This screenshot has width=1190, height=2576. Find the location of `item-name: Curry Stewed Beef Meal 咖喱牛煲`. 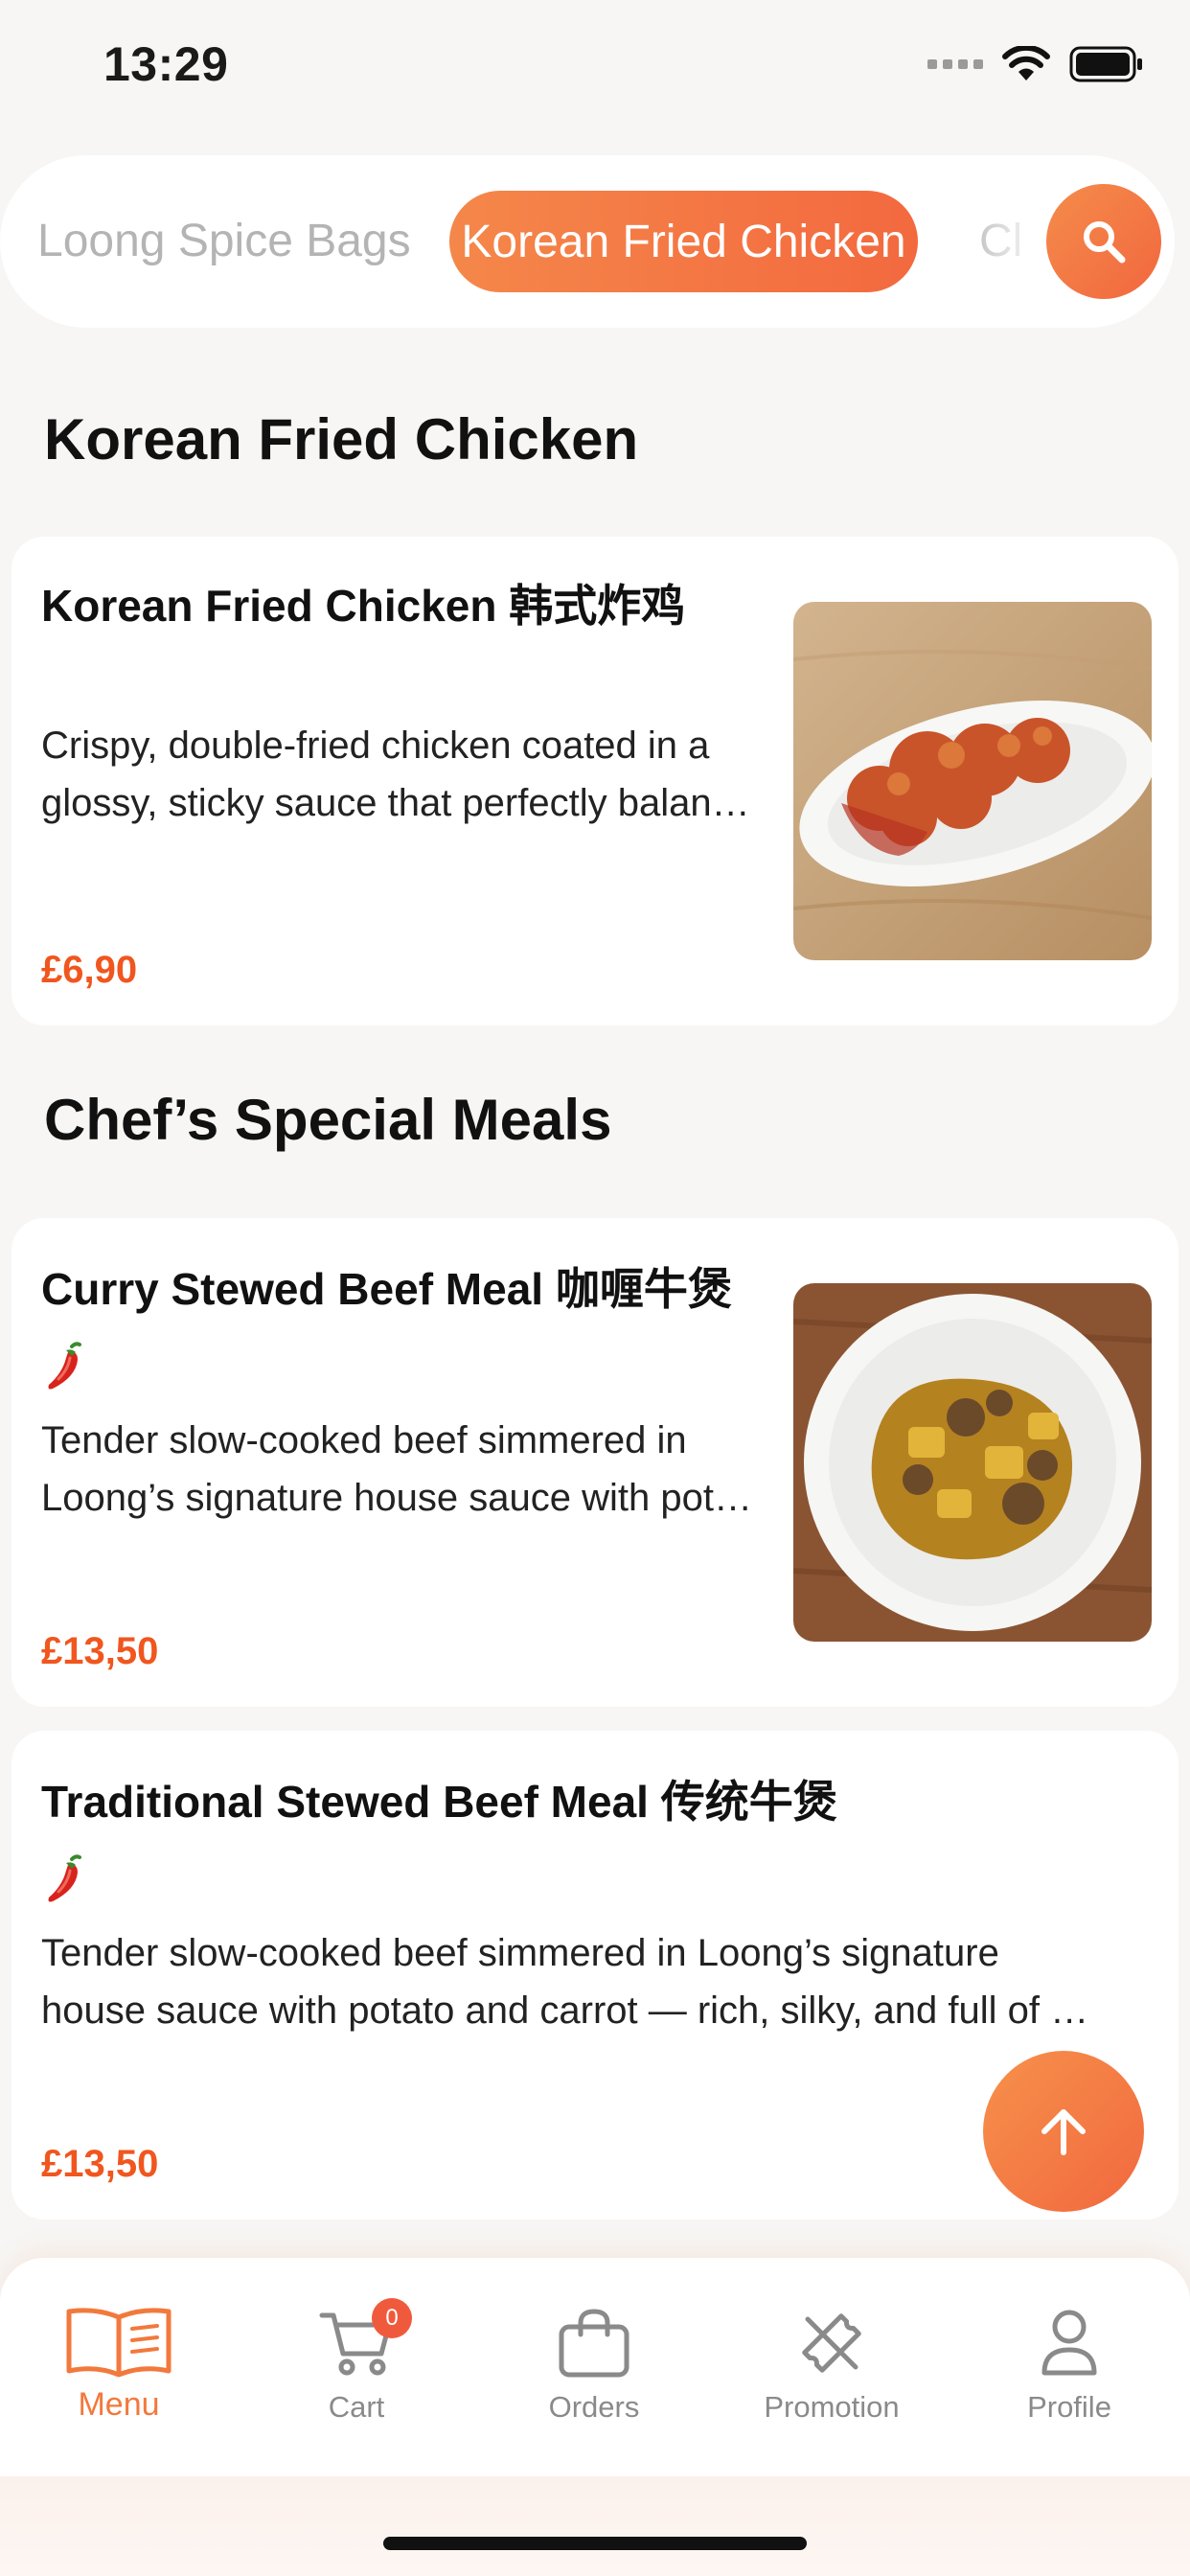

item-name: Curry Stewed Beef Meal 咖喱牛煲 is located at coordinates (387, 1289).